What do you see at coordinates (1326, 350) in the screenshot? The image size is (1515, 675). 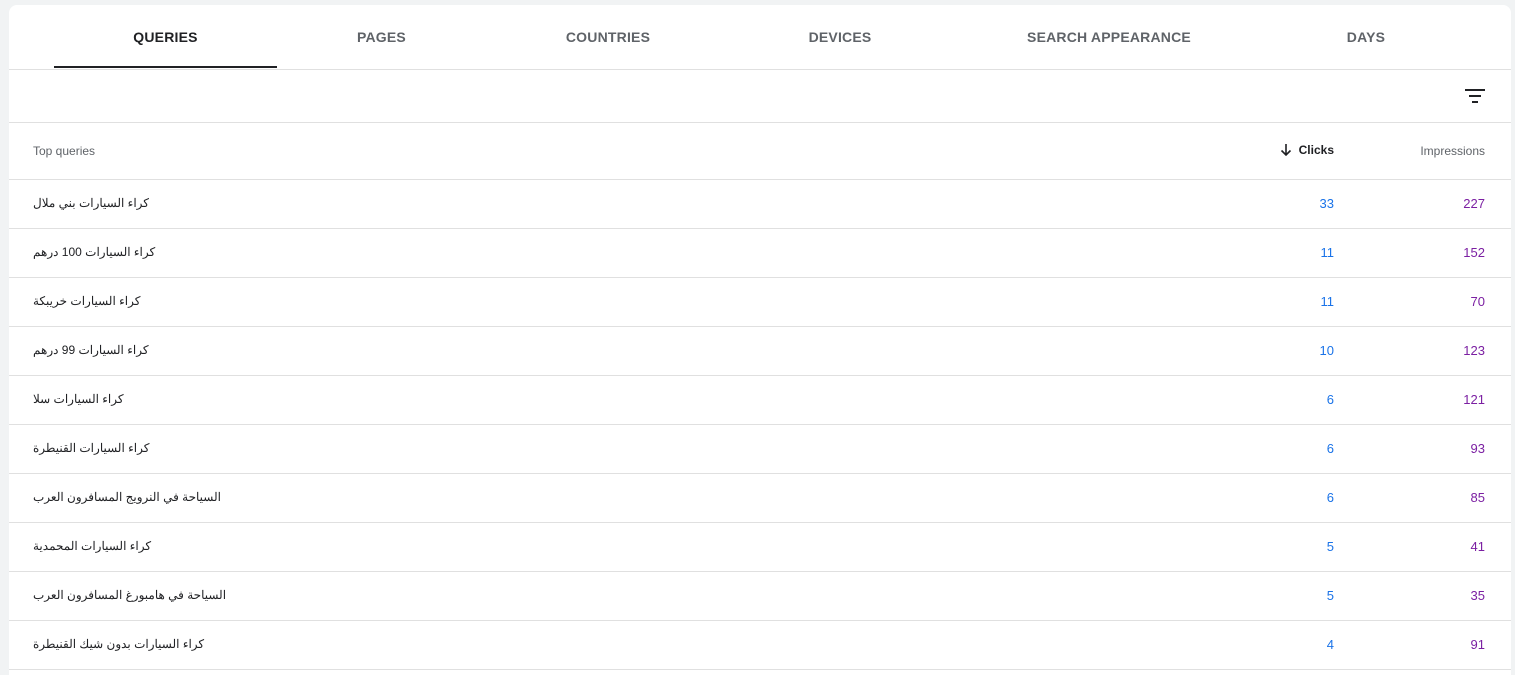 I see `clicks-cell: 10` at bounding box center [1326, 350].